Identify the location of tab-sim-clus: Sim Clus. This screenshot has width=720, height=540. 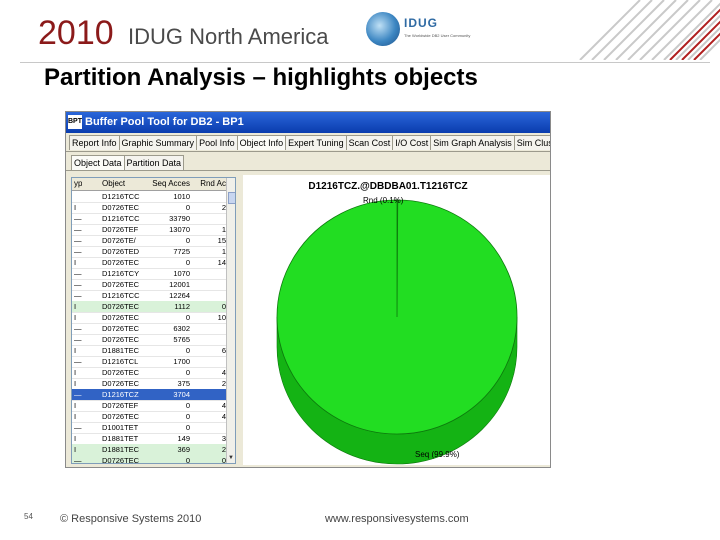
(531, 142).